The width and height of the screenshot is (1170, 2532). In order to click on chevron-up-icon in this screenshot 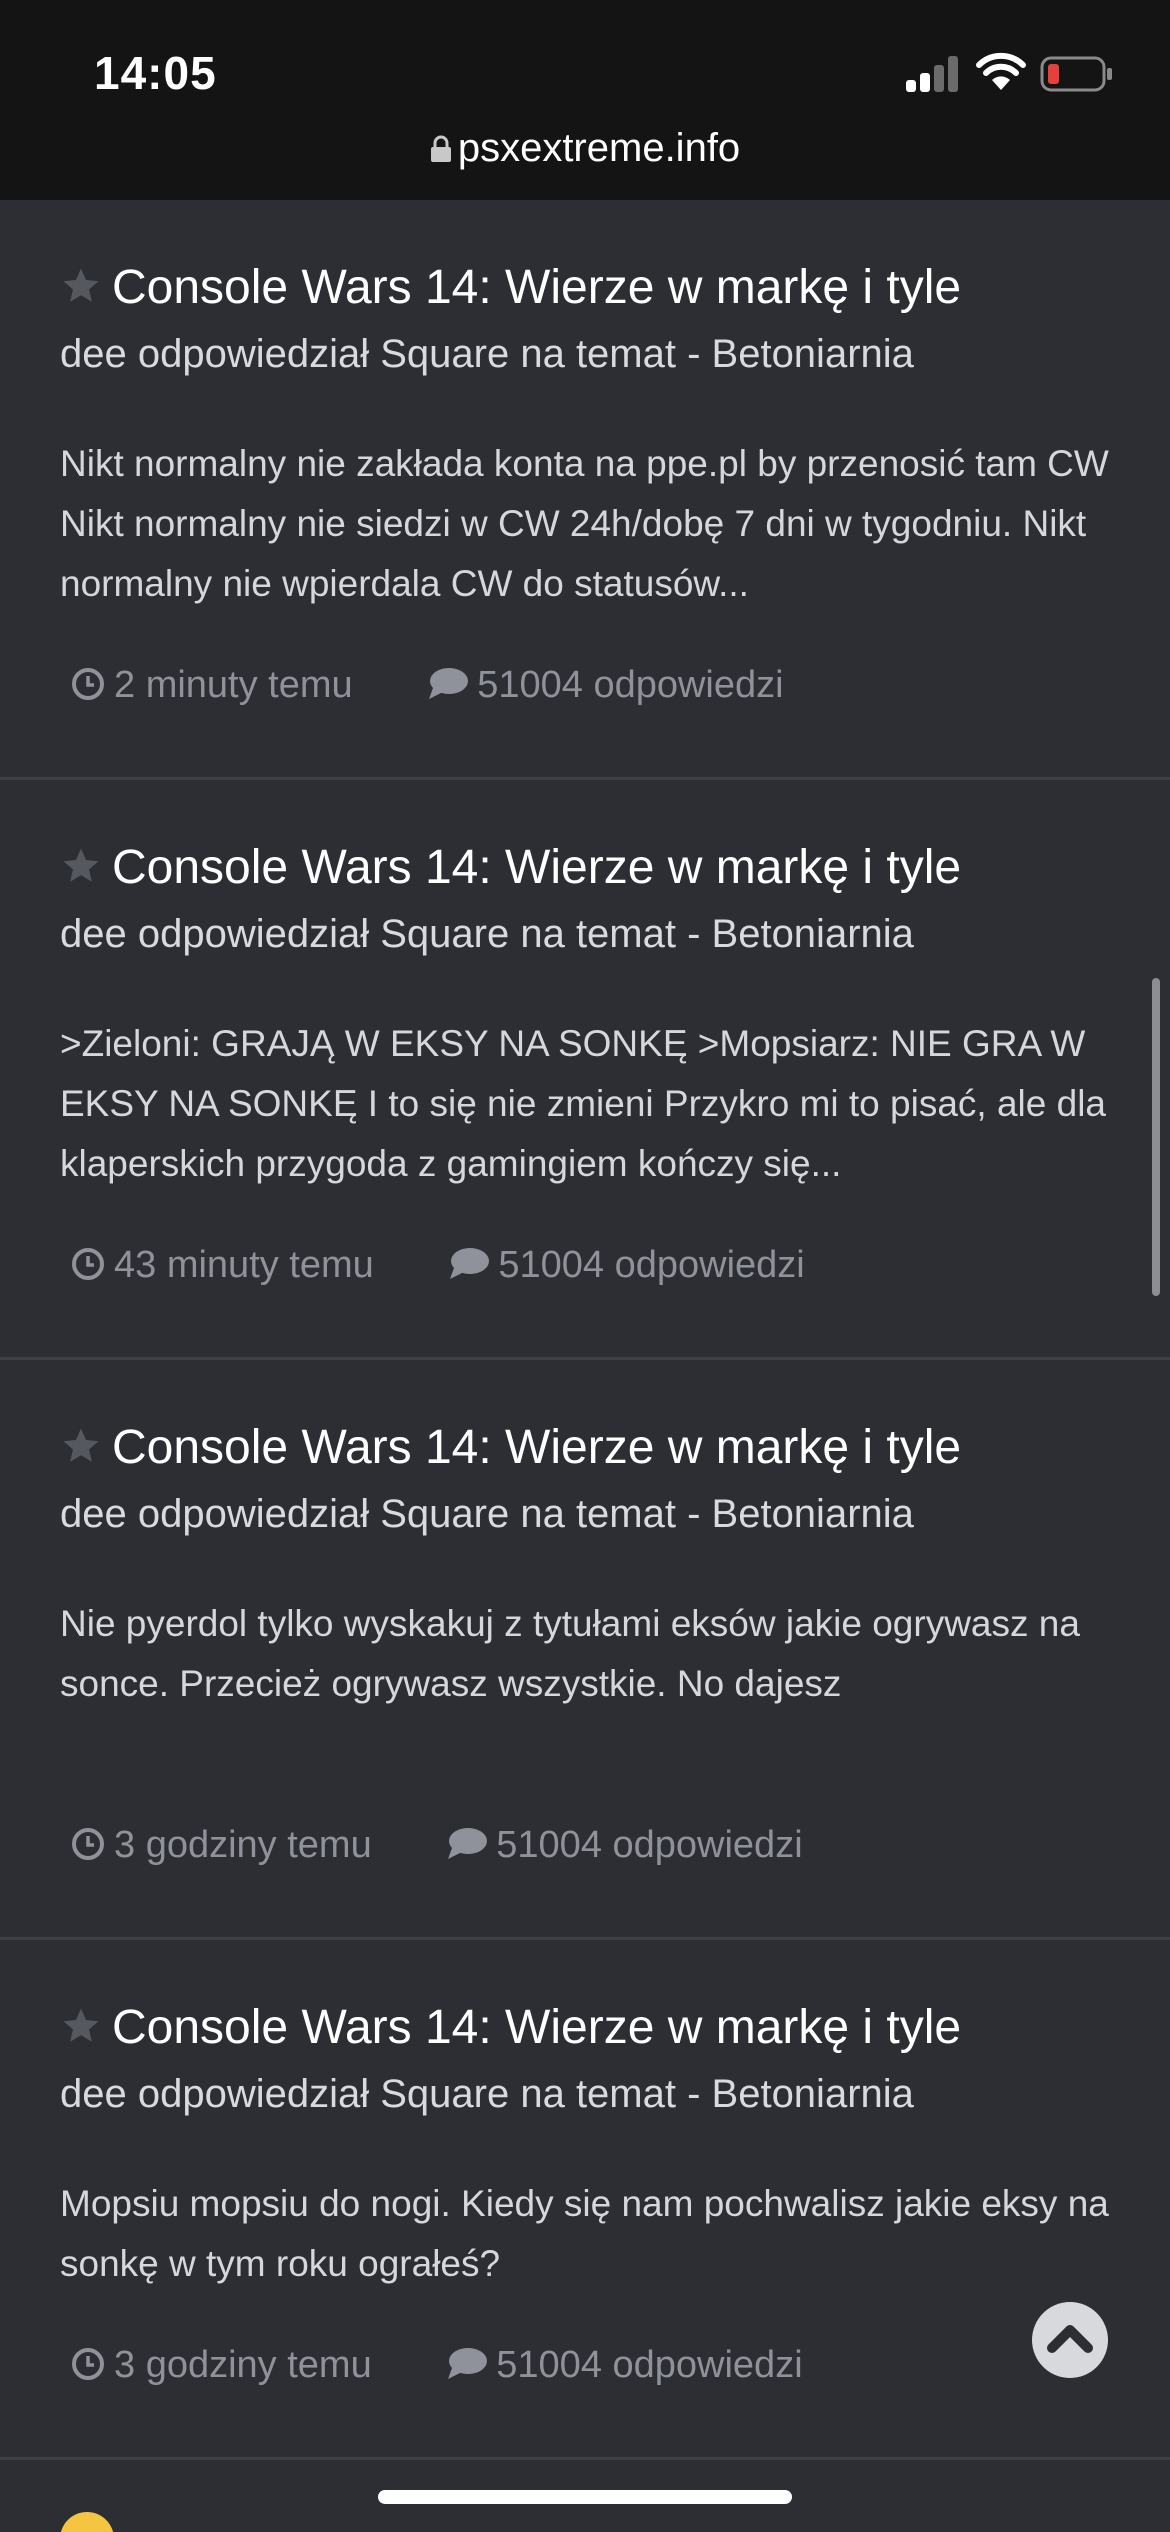, I will do `click(1070, 2339)`.